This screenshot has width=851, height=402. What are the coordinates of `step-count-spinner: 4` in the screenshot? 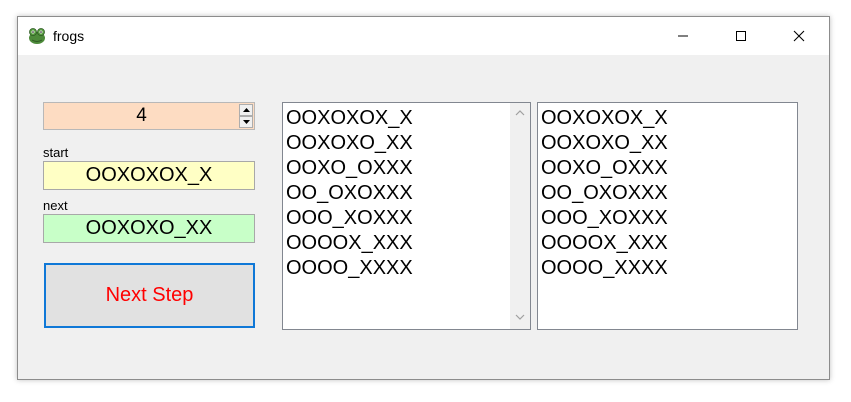 It's located at (149, 116).